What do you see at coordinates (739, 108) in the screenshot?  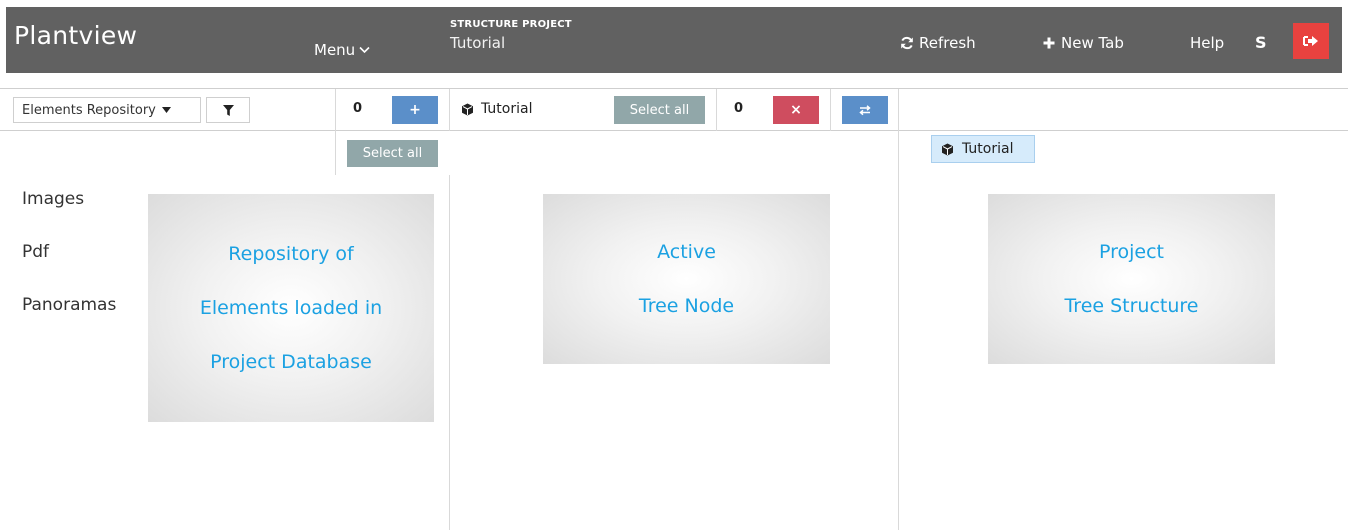 I see `node-selected-count: 0` at bounding box center [739, 108].